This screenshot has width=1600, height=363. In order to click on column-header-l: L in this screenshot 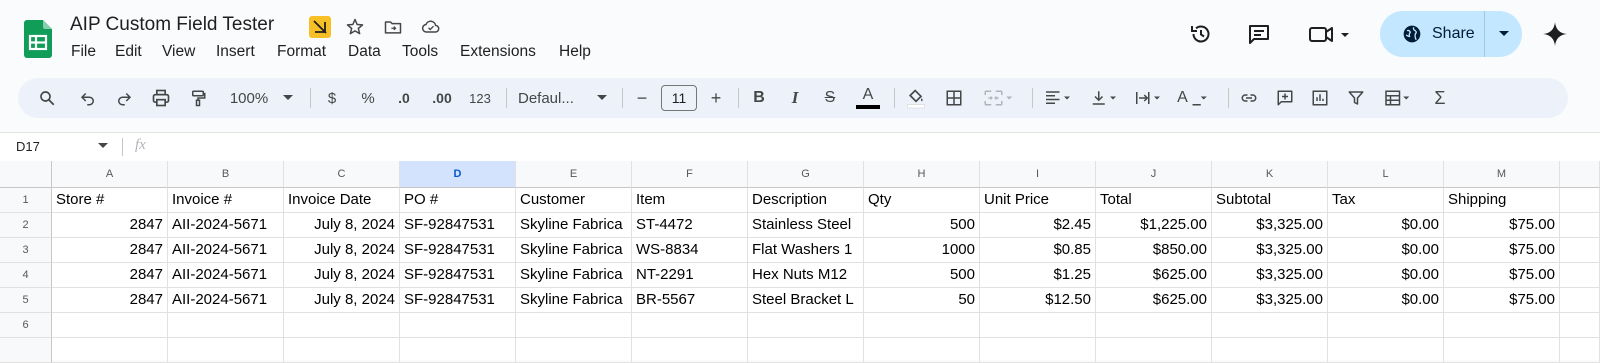, I will do `click(1386, 174)`.